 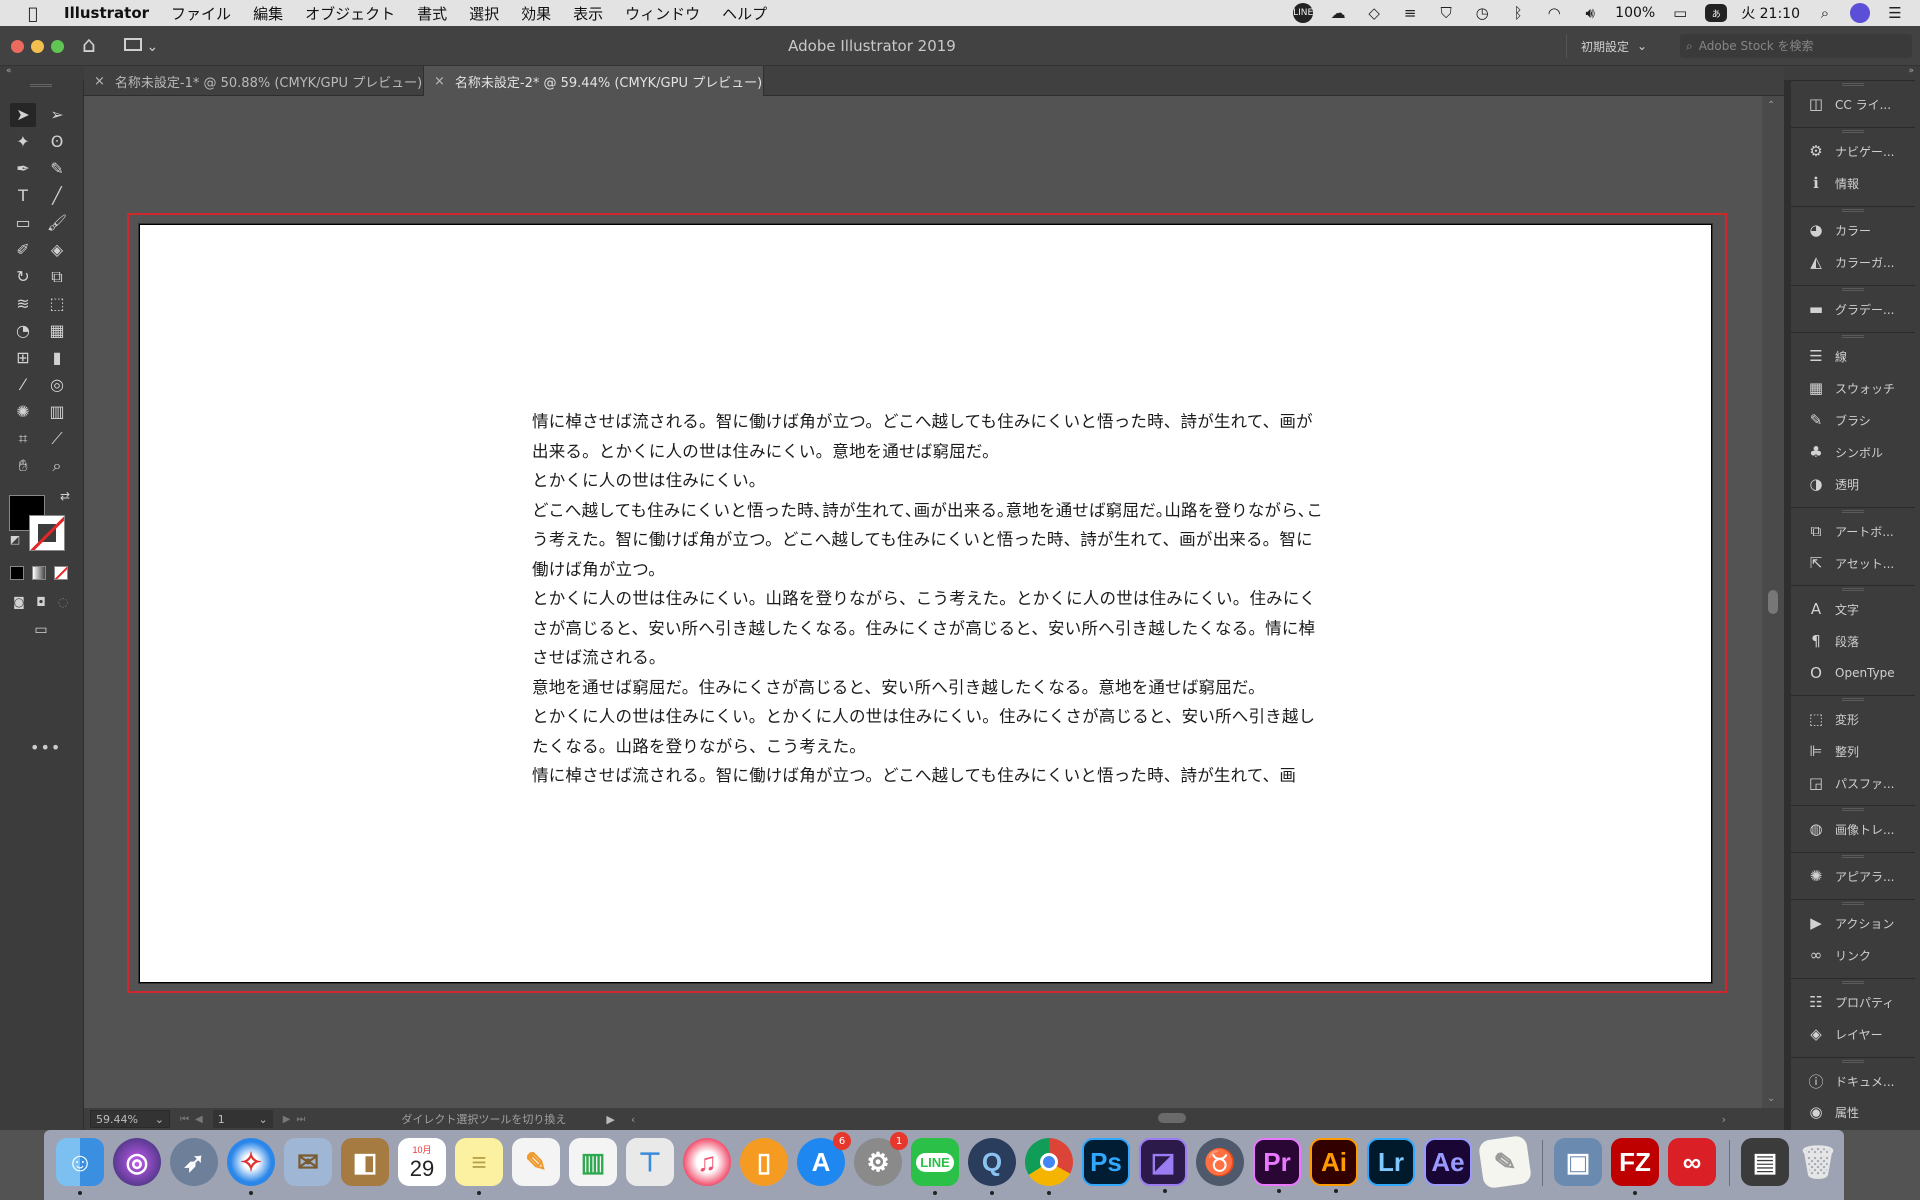 What do you see at coordinates (1853, 923) in the screenshot?
I see `panel-actions: ▶ アクション` at bounding box center [1853, 923].